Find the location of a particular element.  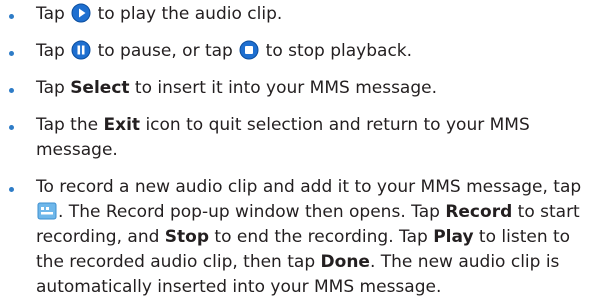

play-label: Play is located at coordinates (453, 237).